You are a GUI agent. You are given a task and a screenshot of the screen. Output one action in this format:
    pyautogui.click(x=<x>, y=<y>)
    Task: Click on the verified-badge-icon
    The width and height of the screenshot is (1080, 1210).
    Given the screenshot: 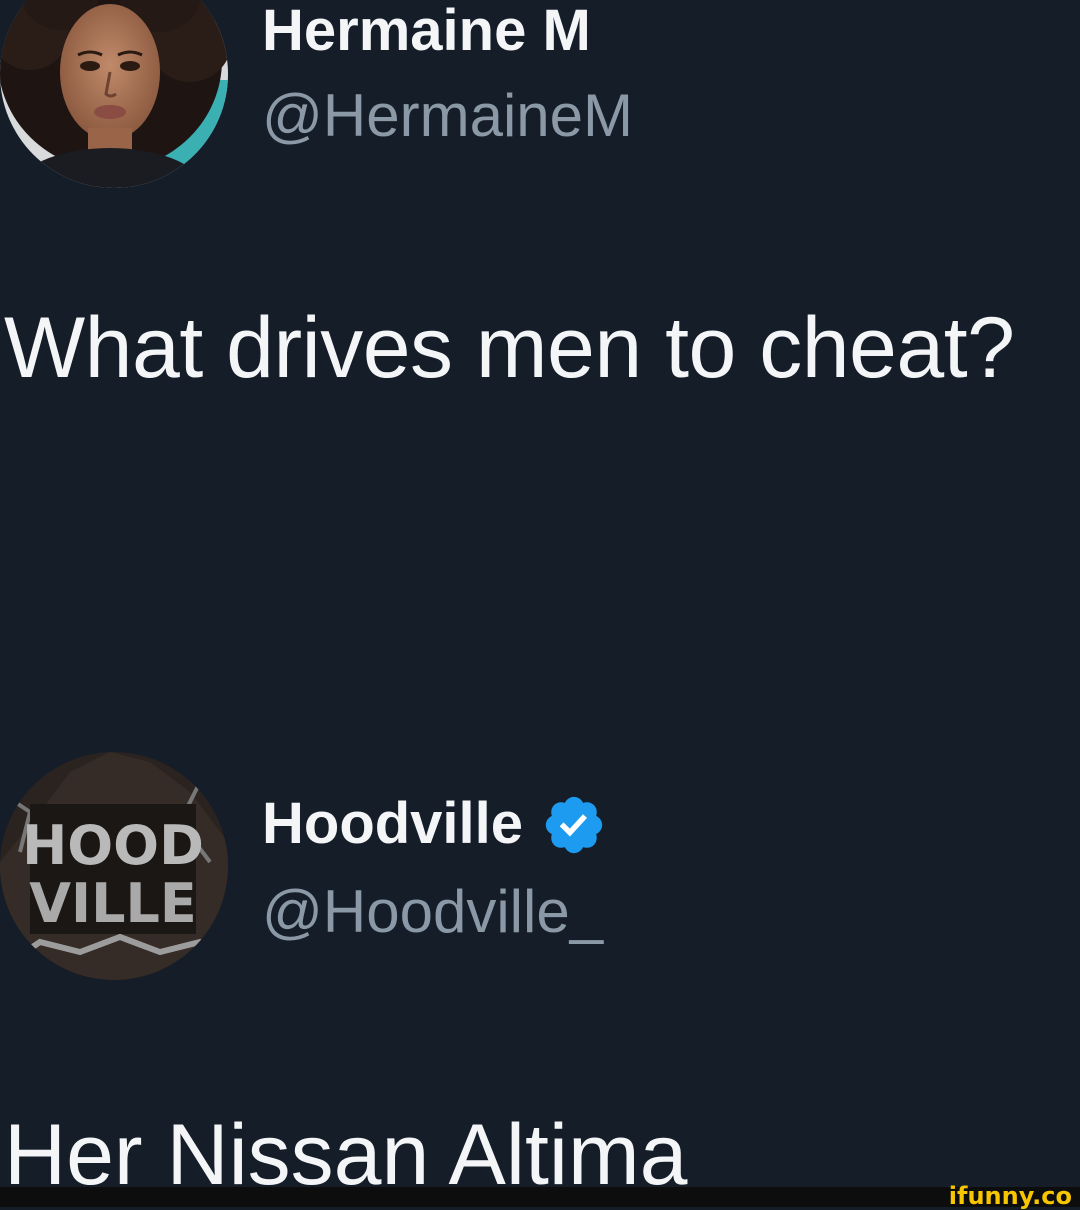 What is the action you would take?
    pyautogui.click(x=574, y=825)
    